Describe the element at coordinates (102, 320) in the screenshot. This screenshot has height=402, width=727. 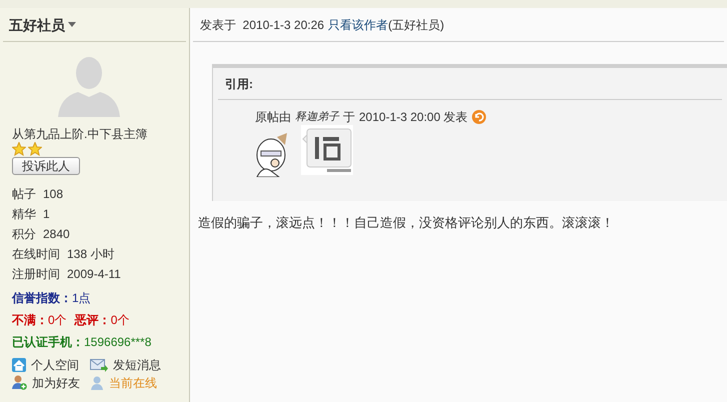
I see `complaint-count: 恶评：0个` at that location.